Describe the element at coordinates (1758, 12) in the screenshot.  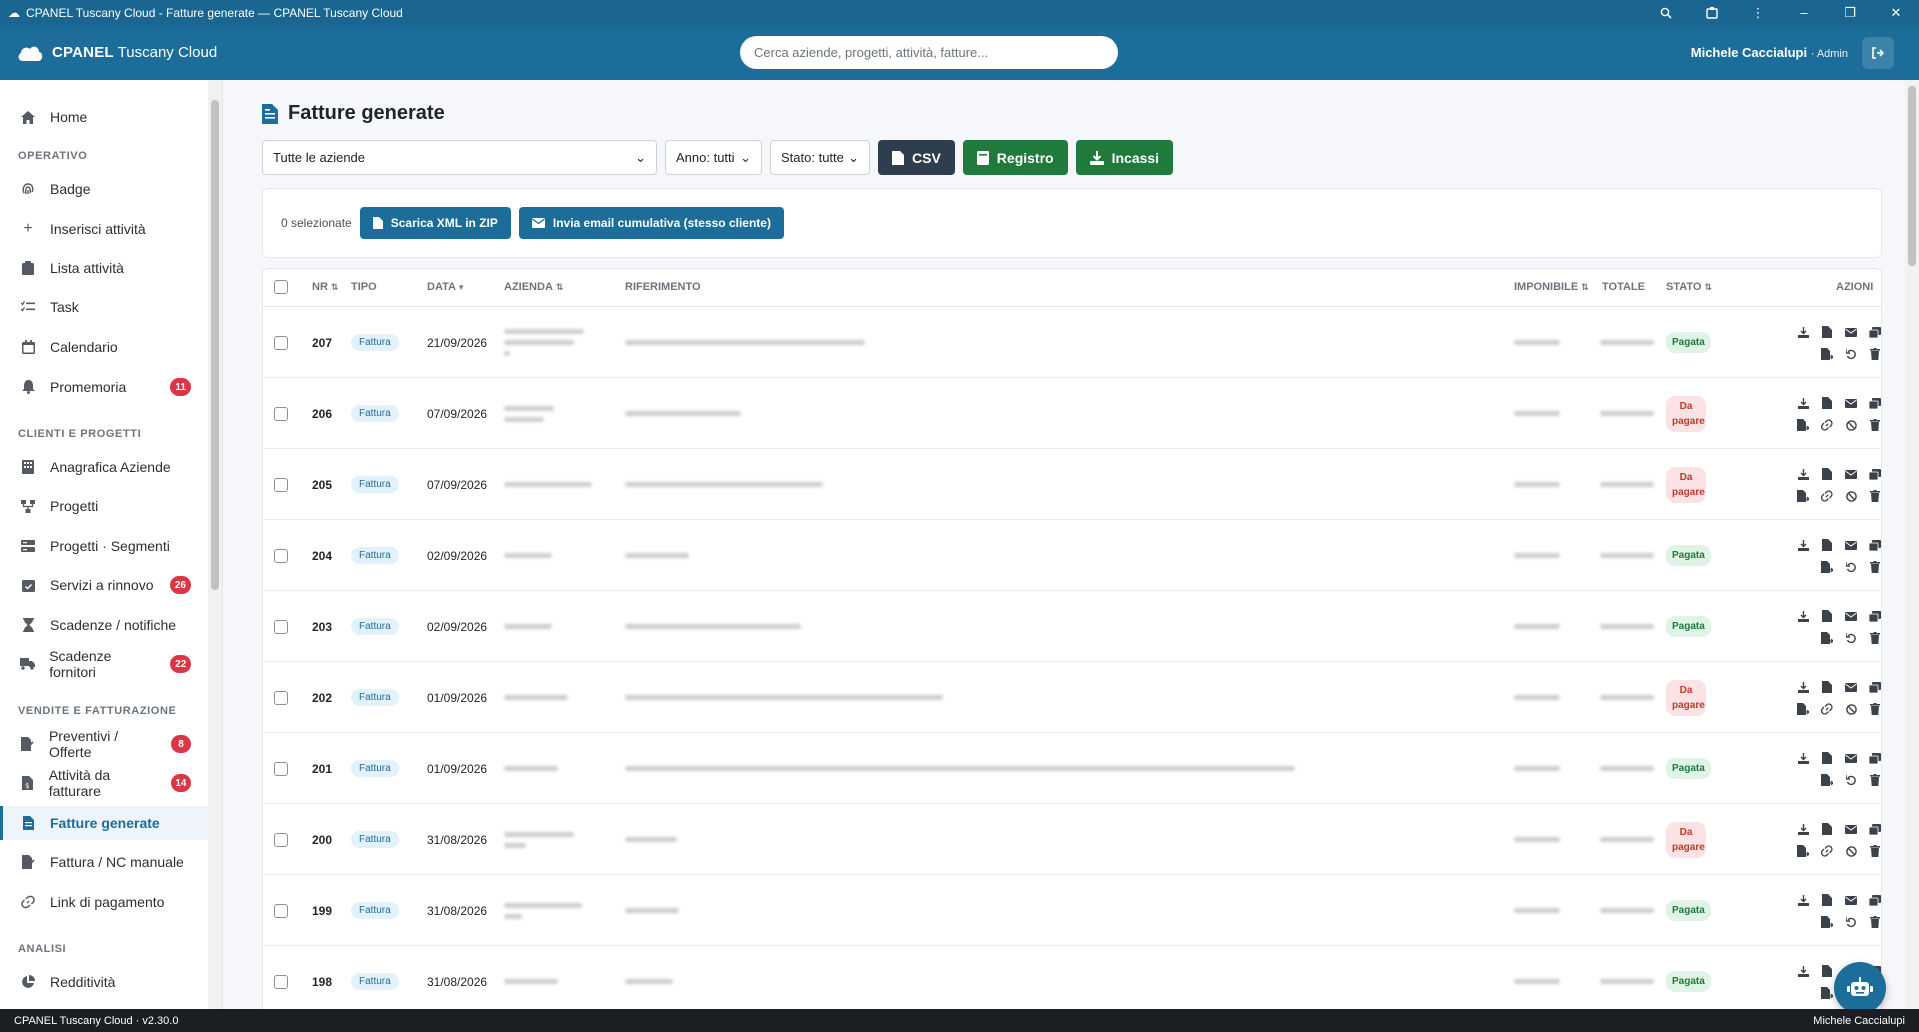
I see `more-menu-icon: ⋮` at that location.